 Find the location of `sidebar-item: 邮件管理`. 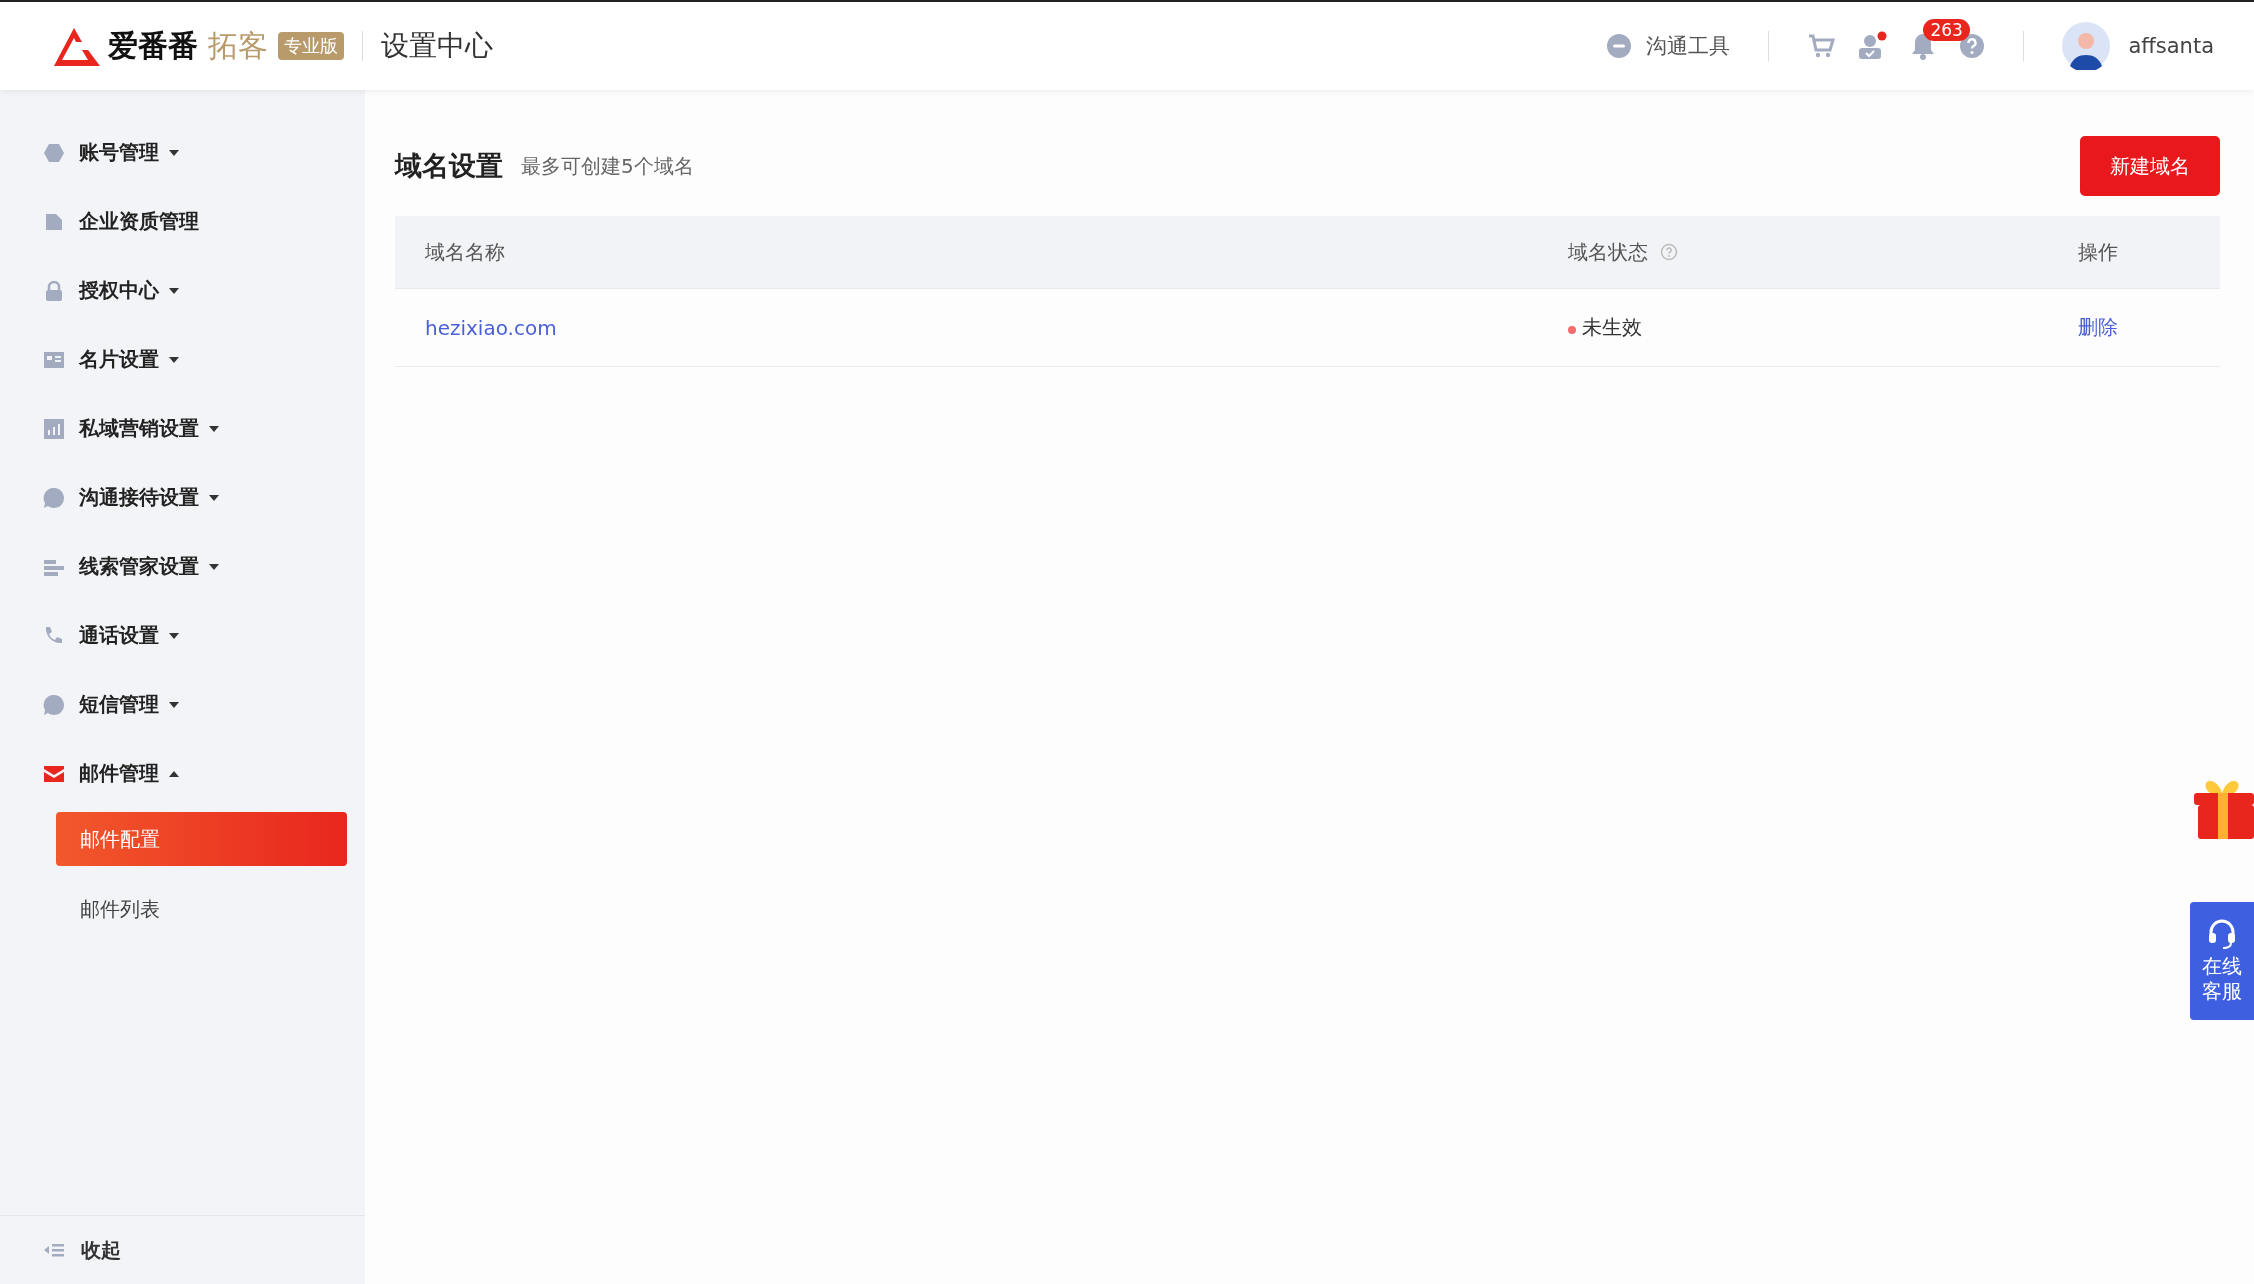

sidebar-item: 邮件管理 is located at coordinates (182, 773).